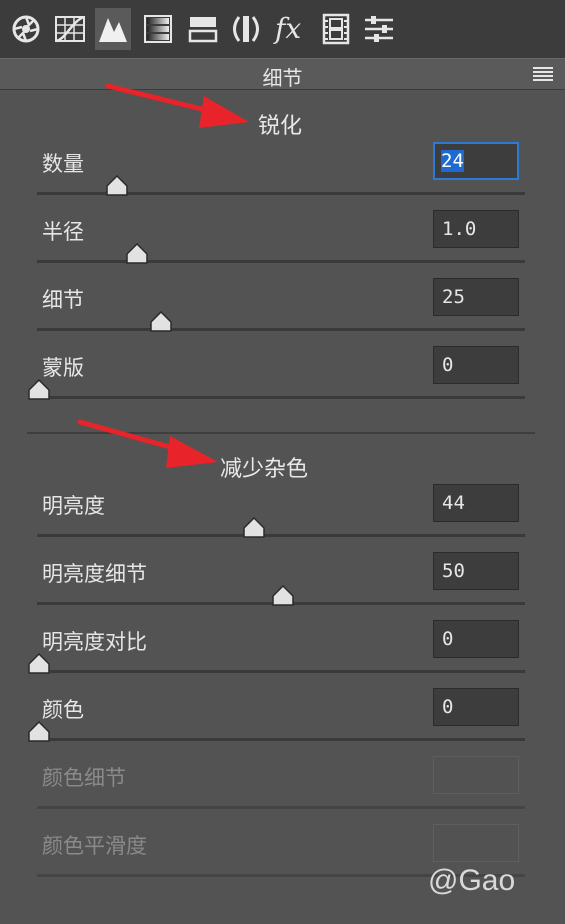  What do you see at coordinates (453, 503) in the screenshot?
I see `slider-value-text: 44` at bounding box center [453, 503].